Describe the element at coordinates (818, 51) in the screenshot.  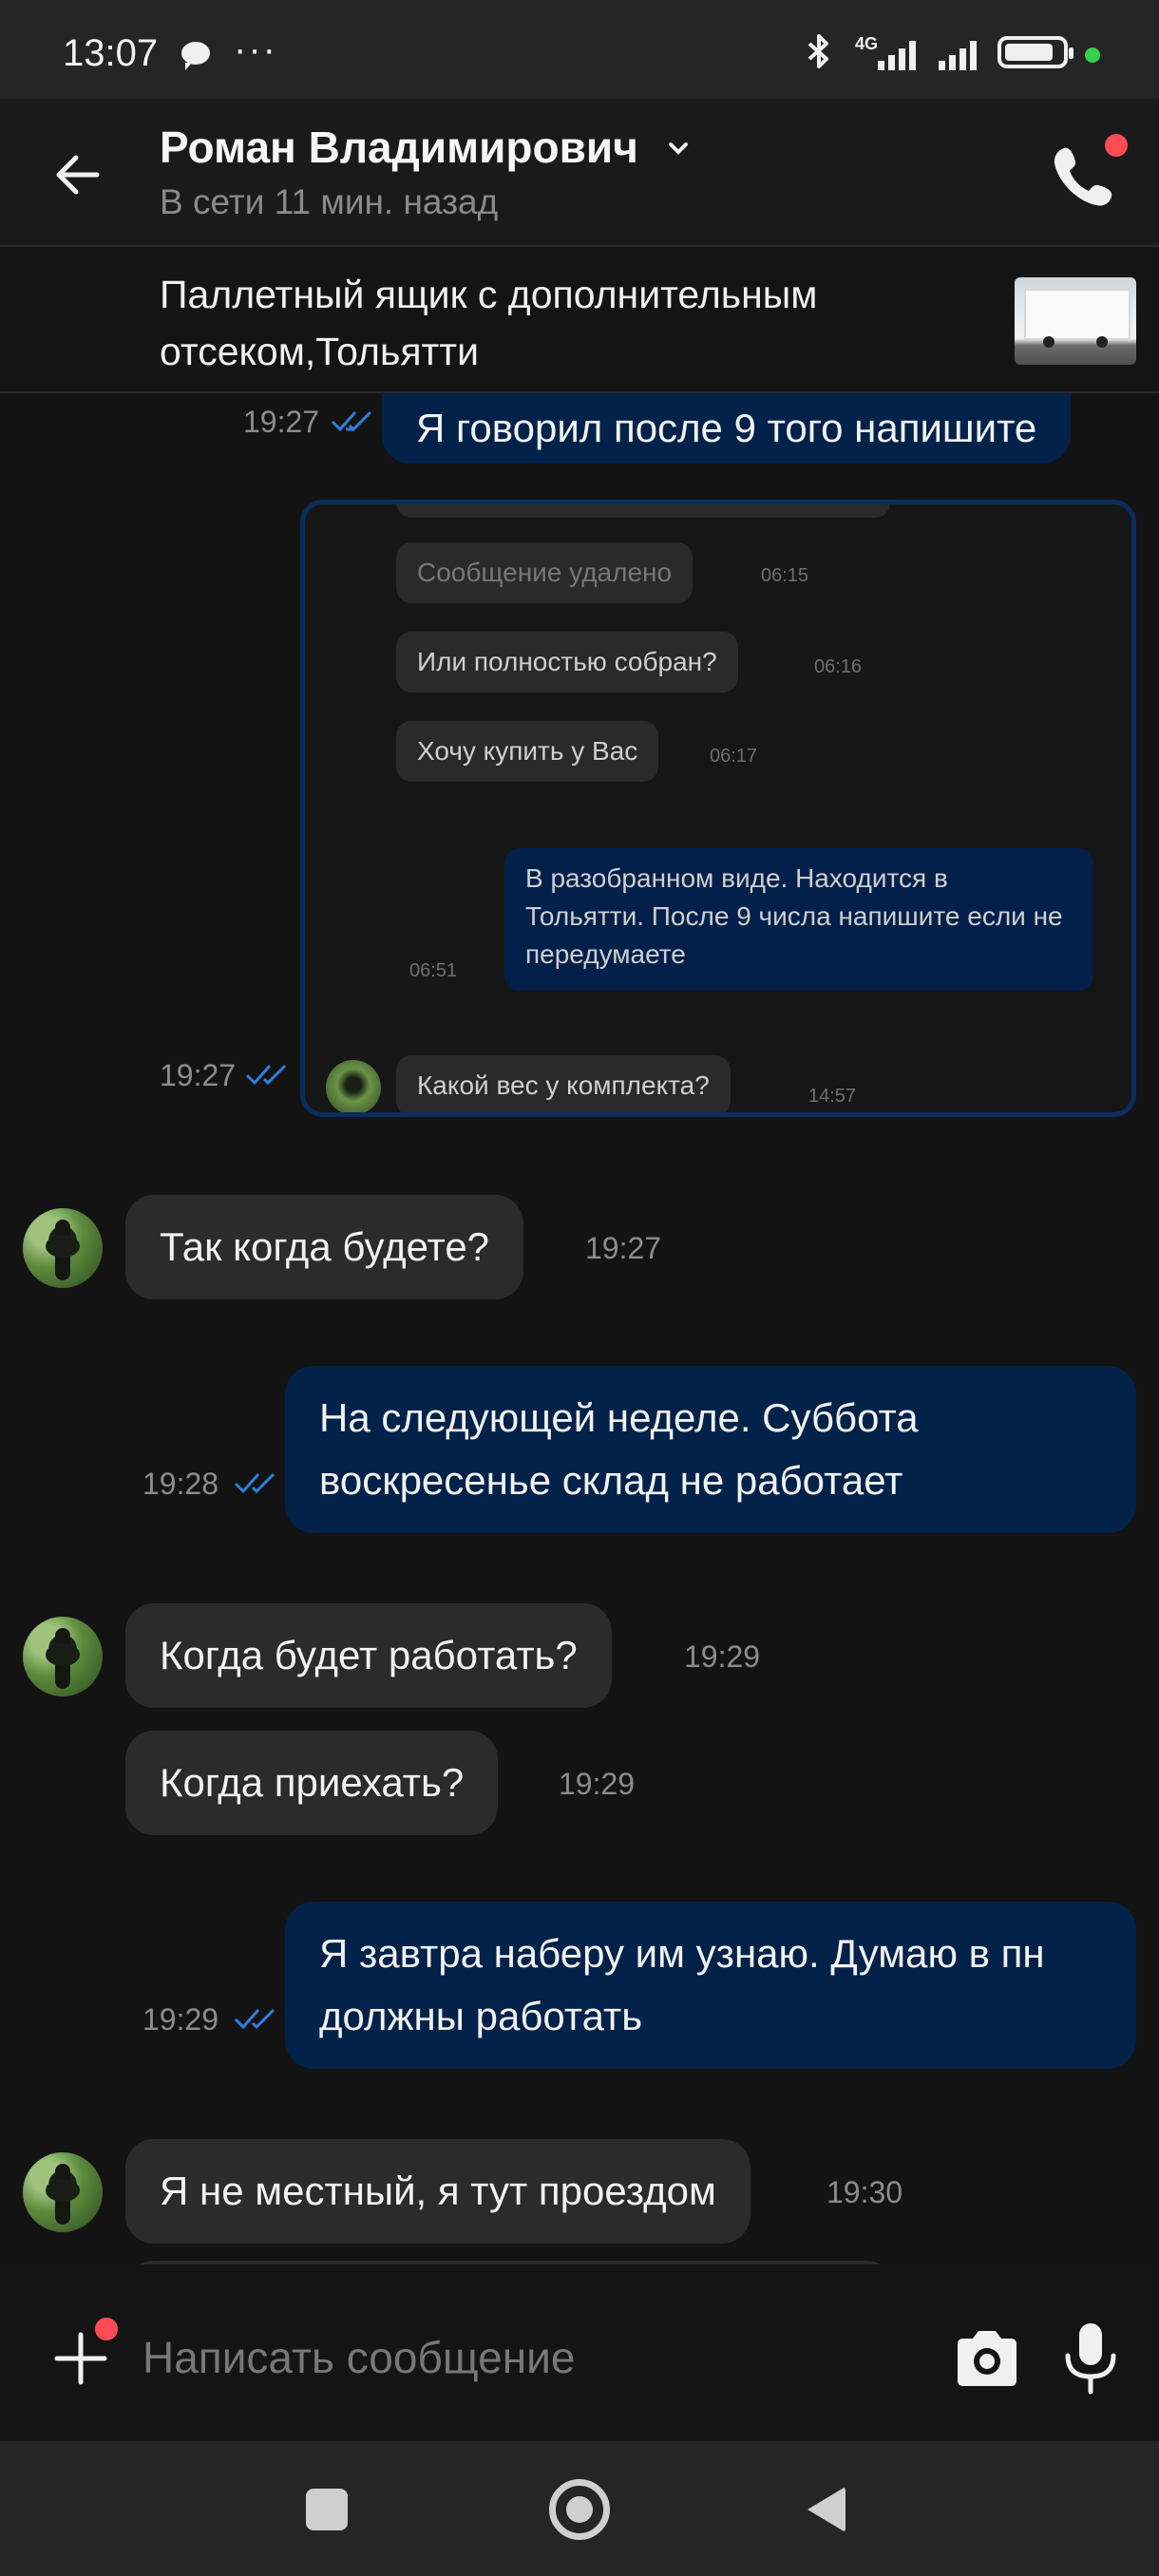
I see `bluetooth-icon` at that location.